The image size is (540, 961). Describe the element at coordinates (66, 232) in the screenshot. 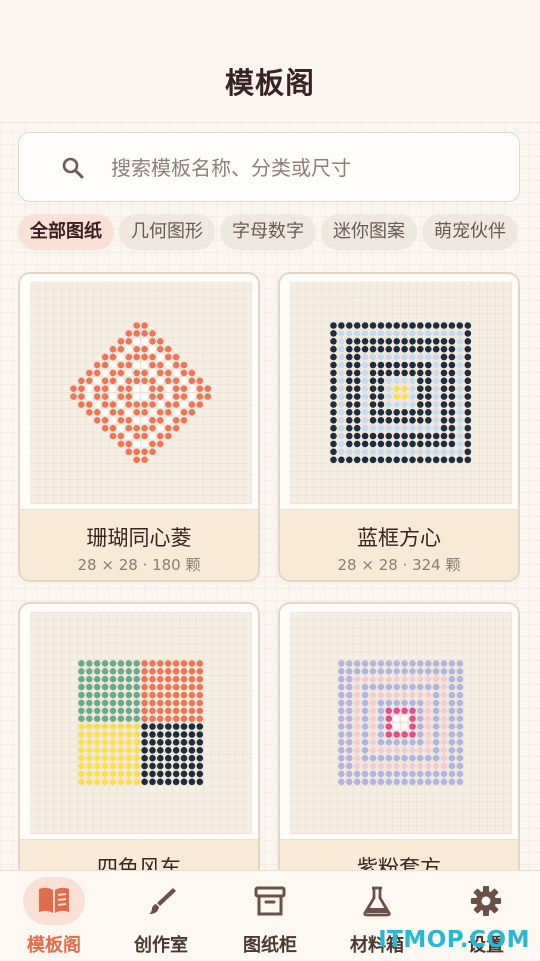

I see `chip-all: 全部图纸` at that location.